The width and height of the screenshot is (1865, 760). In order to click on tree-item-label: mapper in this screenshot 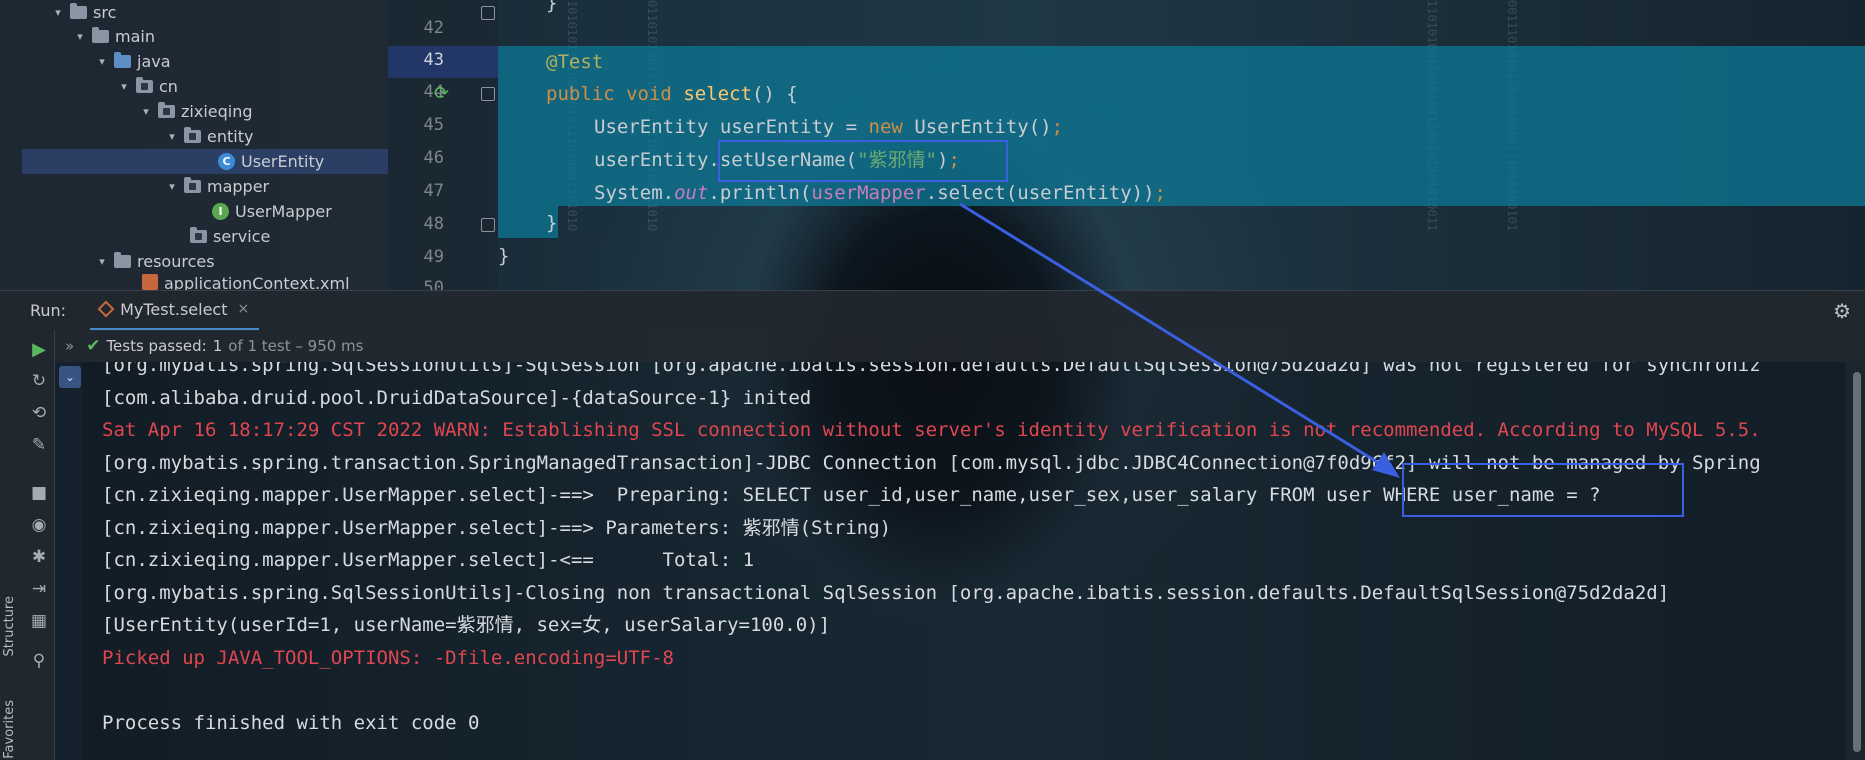, I will do `click(238, 186)`.